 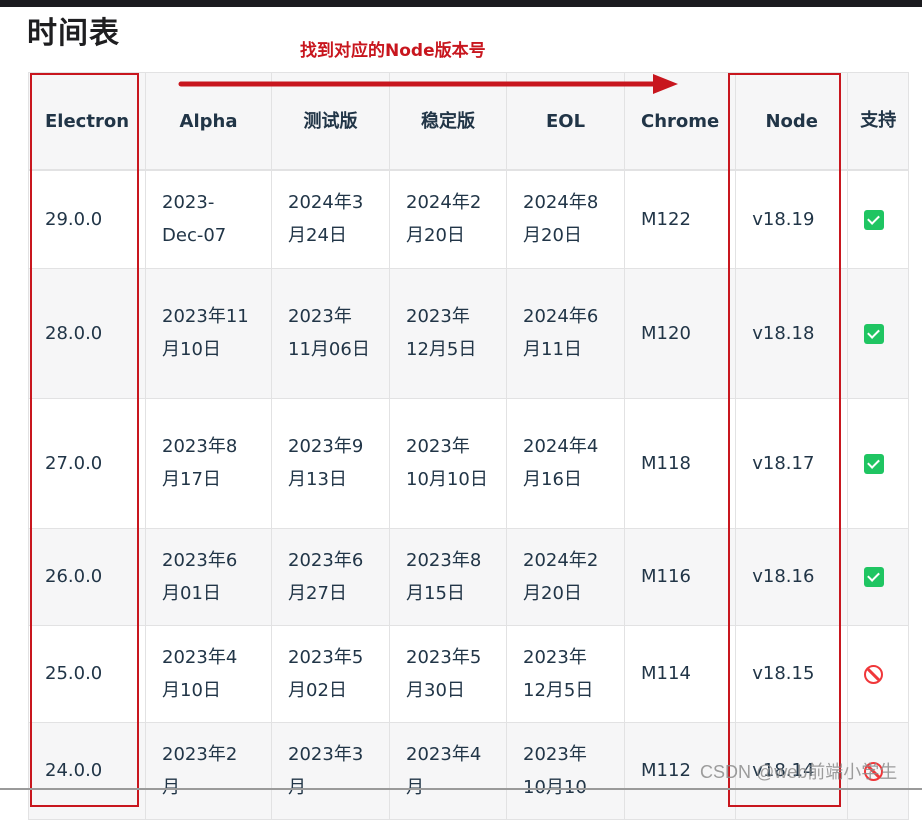 What do you see at coordinates (448, 576) in the screenshot?
I see `cell-stable: 2023年8月15日` at bounding box center [448, 576].